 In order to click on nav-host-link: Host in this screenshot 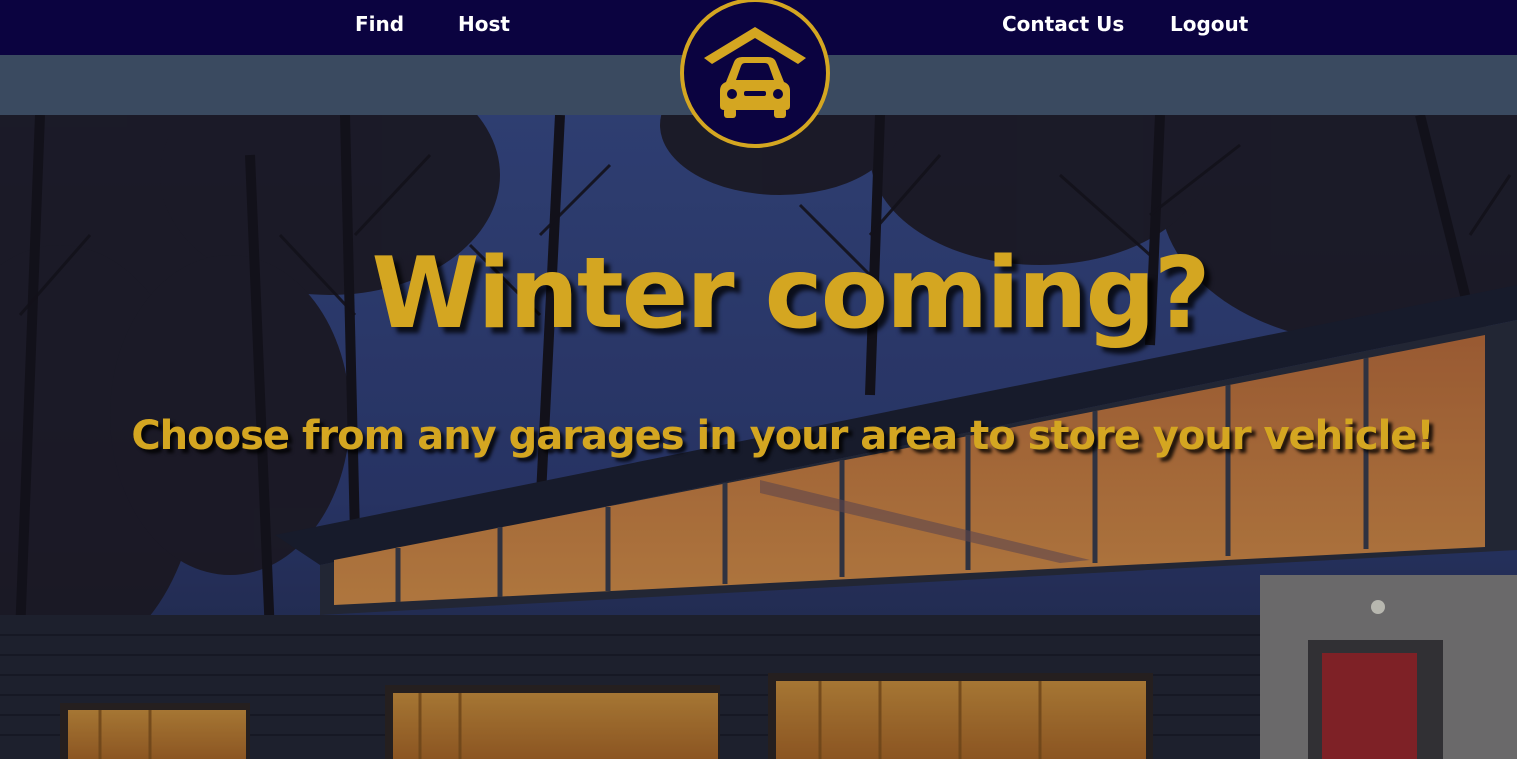, I will do `click(484, 24)`.